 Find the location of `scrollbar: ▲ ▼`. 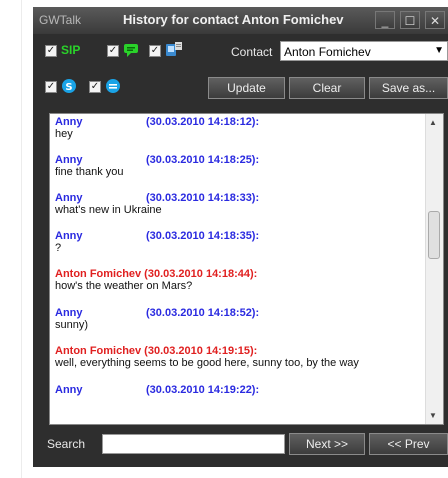

scrollbar: ▲ ▼ is located at coordinates (434, 269).